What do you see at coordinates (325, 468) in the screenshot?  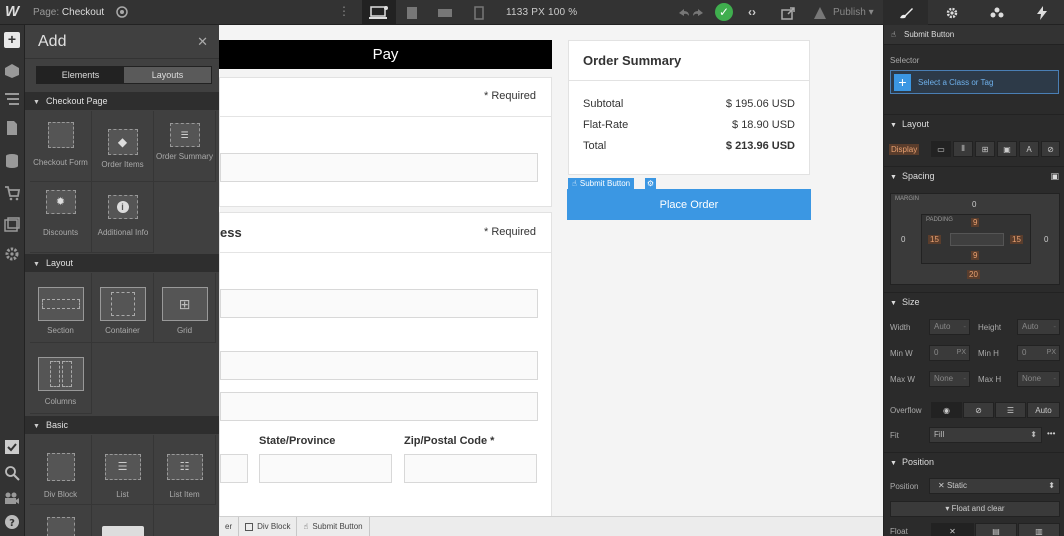 I see `state-input` at bounding box center [325, 468].